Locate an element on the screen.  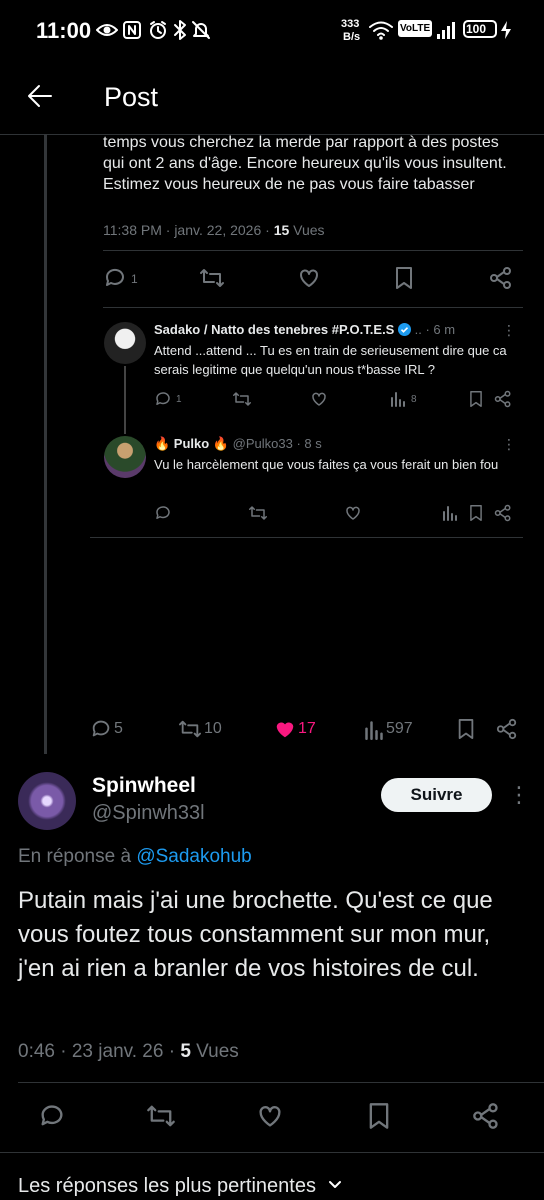
reply-context: En réponse à @Sadakohub is located at coordinates (135, 857).